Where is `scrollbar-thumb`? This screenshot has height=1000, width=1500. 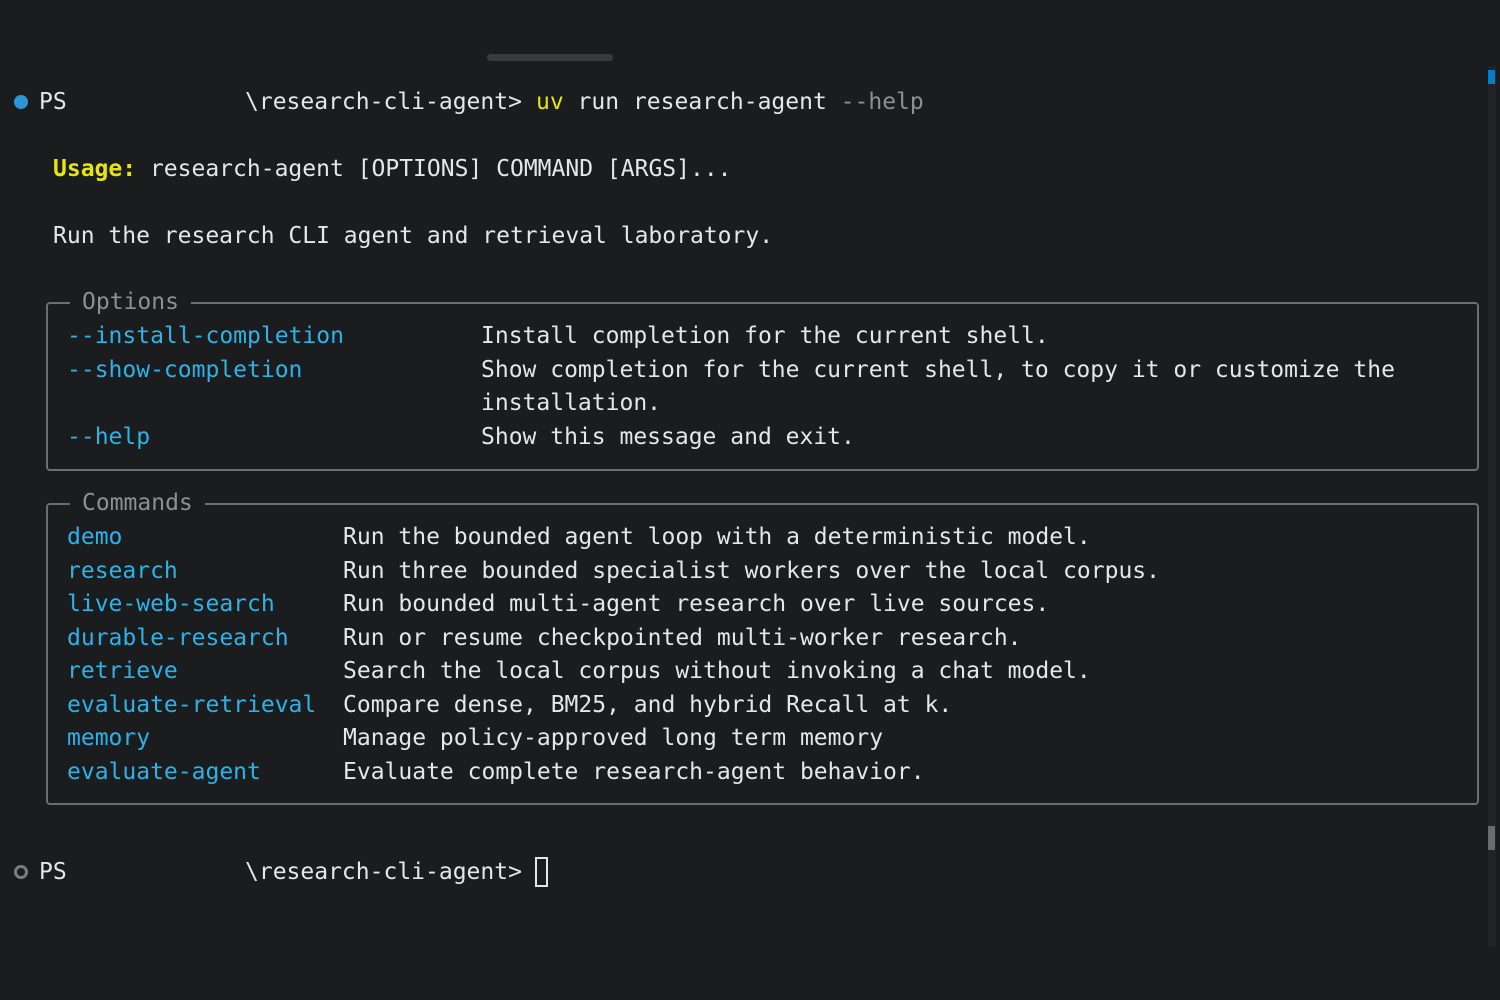 scrollbar-thumb is located at coordinates (1491, 838).